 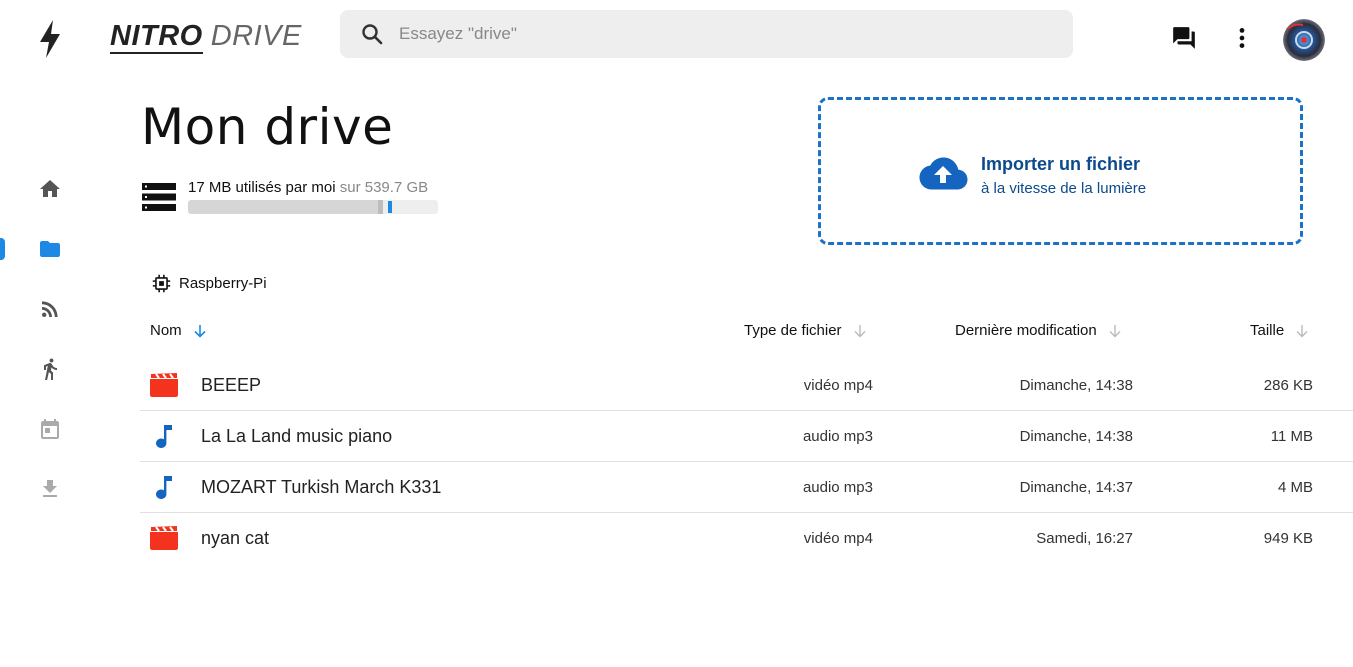 I want to click on search-icon, so click(x=372, y=34).